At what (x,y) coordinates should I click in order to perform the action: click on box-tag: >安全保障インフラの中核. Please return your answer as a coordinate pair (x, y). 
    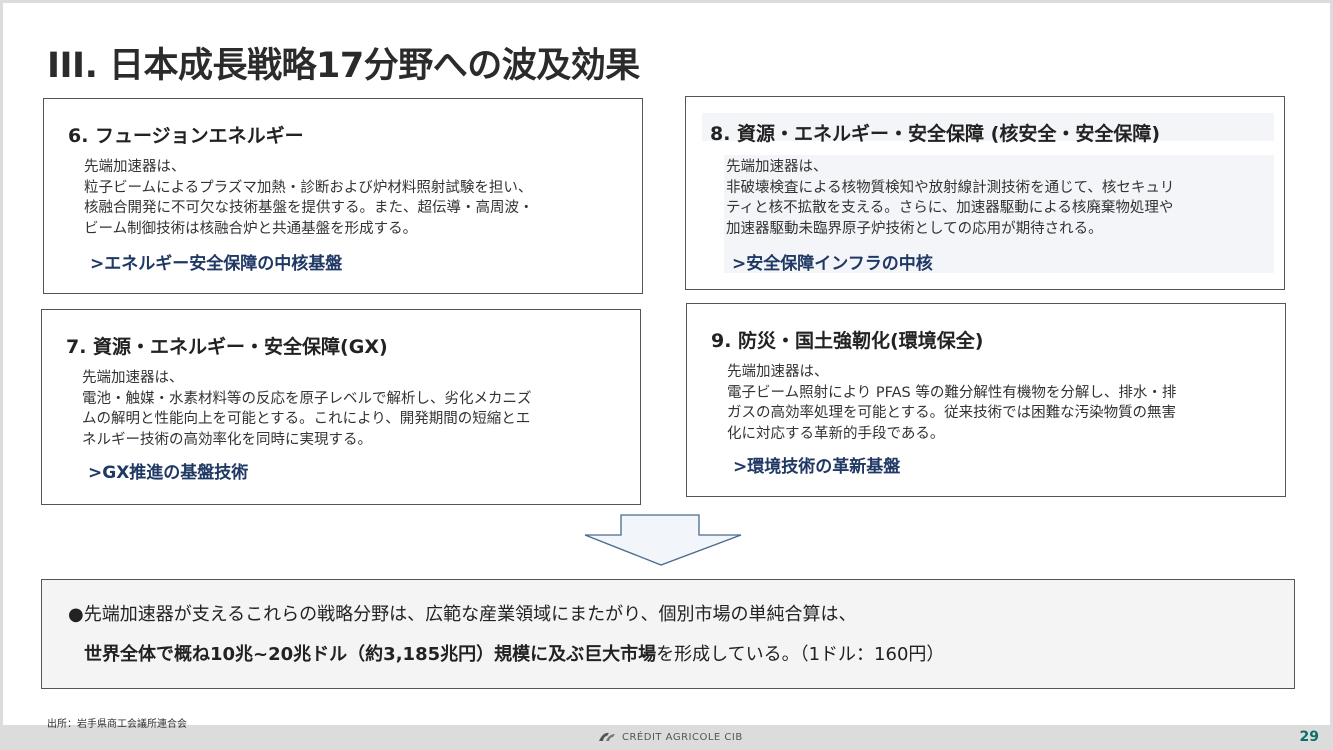
    Looking at the image, I should click on (832, 264).